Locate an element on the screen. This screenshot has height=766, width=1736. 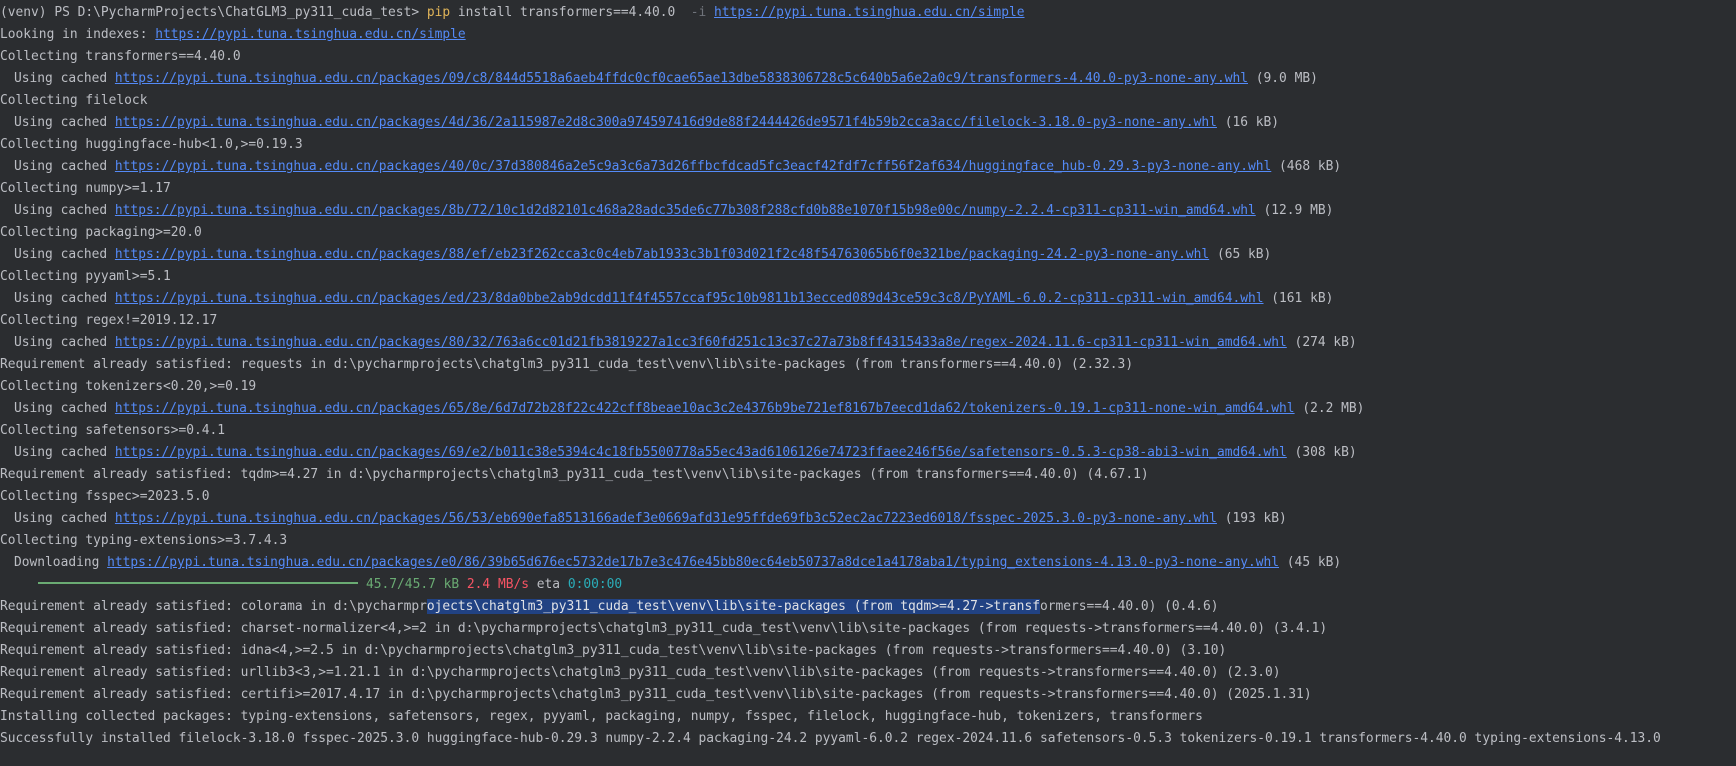
collecting-line: Collecting transformers==4.40.0 is located at coordinates (120, 56).